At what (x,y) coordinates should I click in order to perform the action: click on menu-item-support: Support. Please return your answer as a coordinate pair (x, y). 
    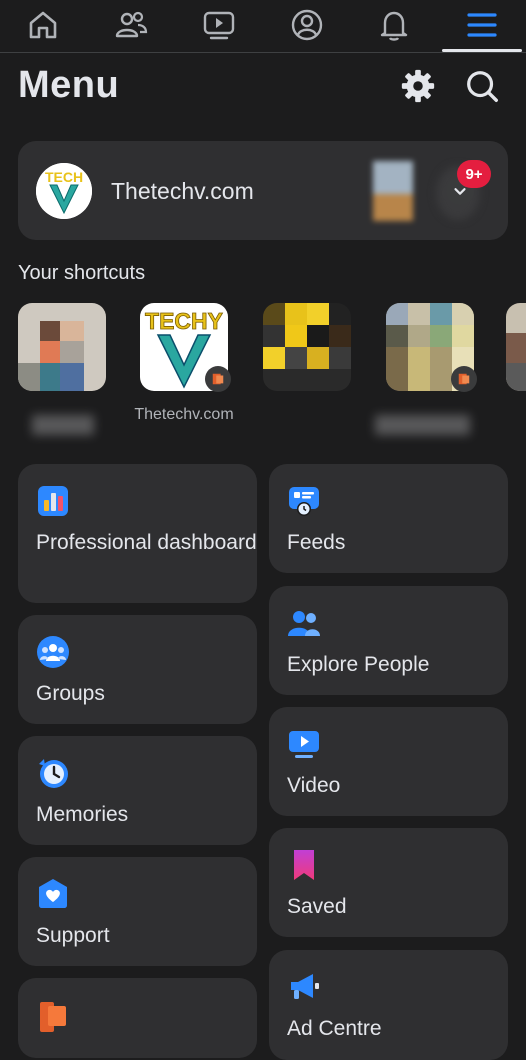
    Looking at the image, I should click on (137, 911).